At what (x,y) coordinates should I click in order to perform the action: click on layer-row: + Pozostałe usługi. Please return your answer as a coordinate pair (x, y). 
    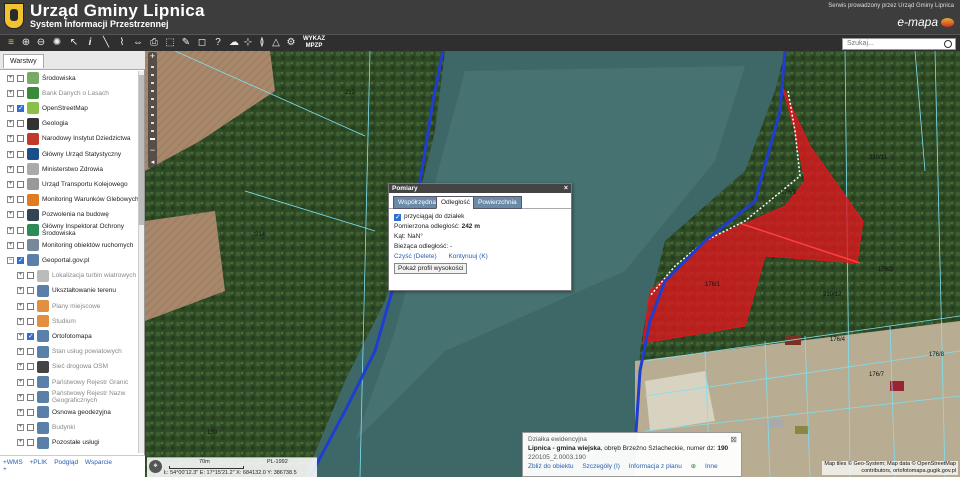
    Looking at the image, I should click on (78, 443).